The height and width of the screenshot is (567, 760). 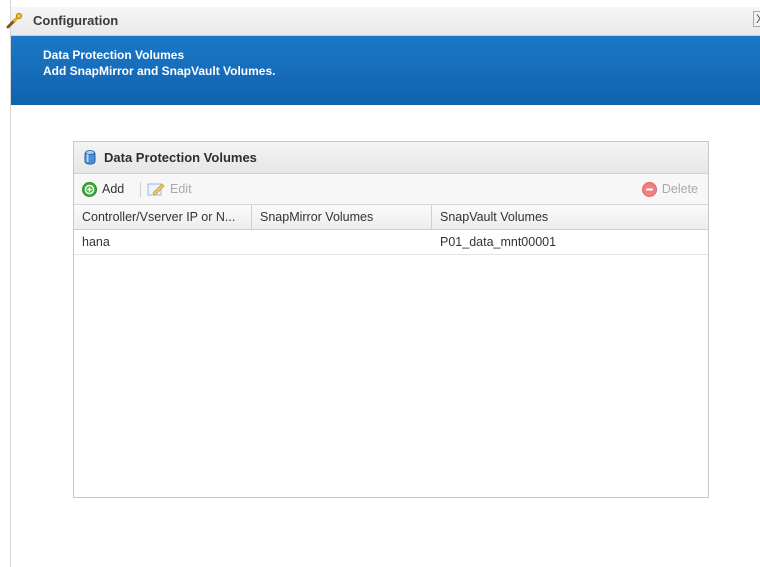 I want to click on banner-title: Data Protection Volumes, so click(x=114, y=55).